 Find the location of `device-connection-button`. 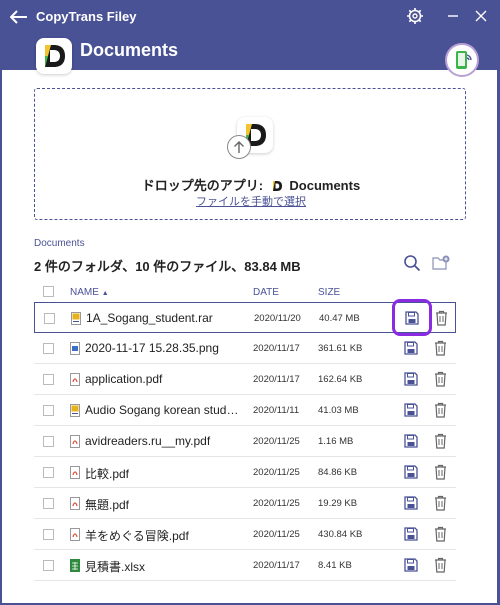

device-connection-button is located at coordinates (462, 60).